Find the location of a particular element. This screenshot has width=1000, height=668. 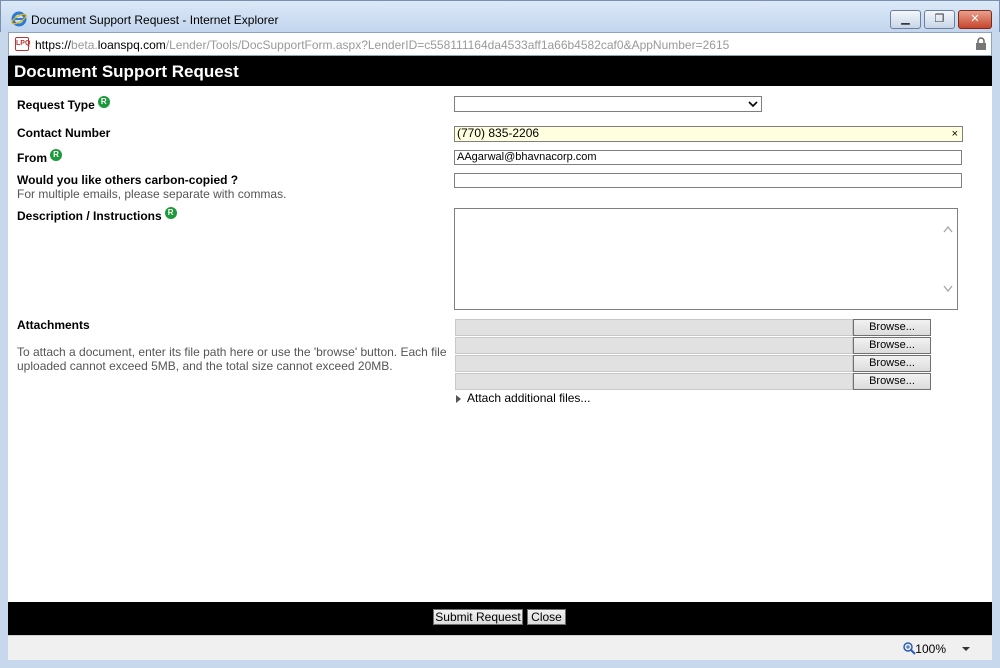

contact-number-value: (770) 835-2206 is located at coordinates (498, 133).